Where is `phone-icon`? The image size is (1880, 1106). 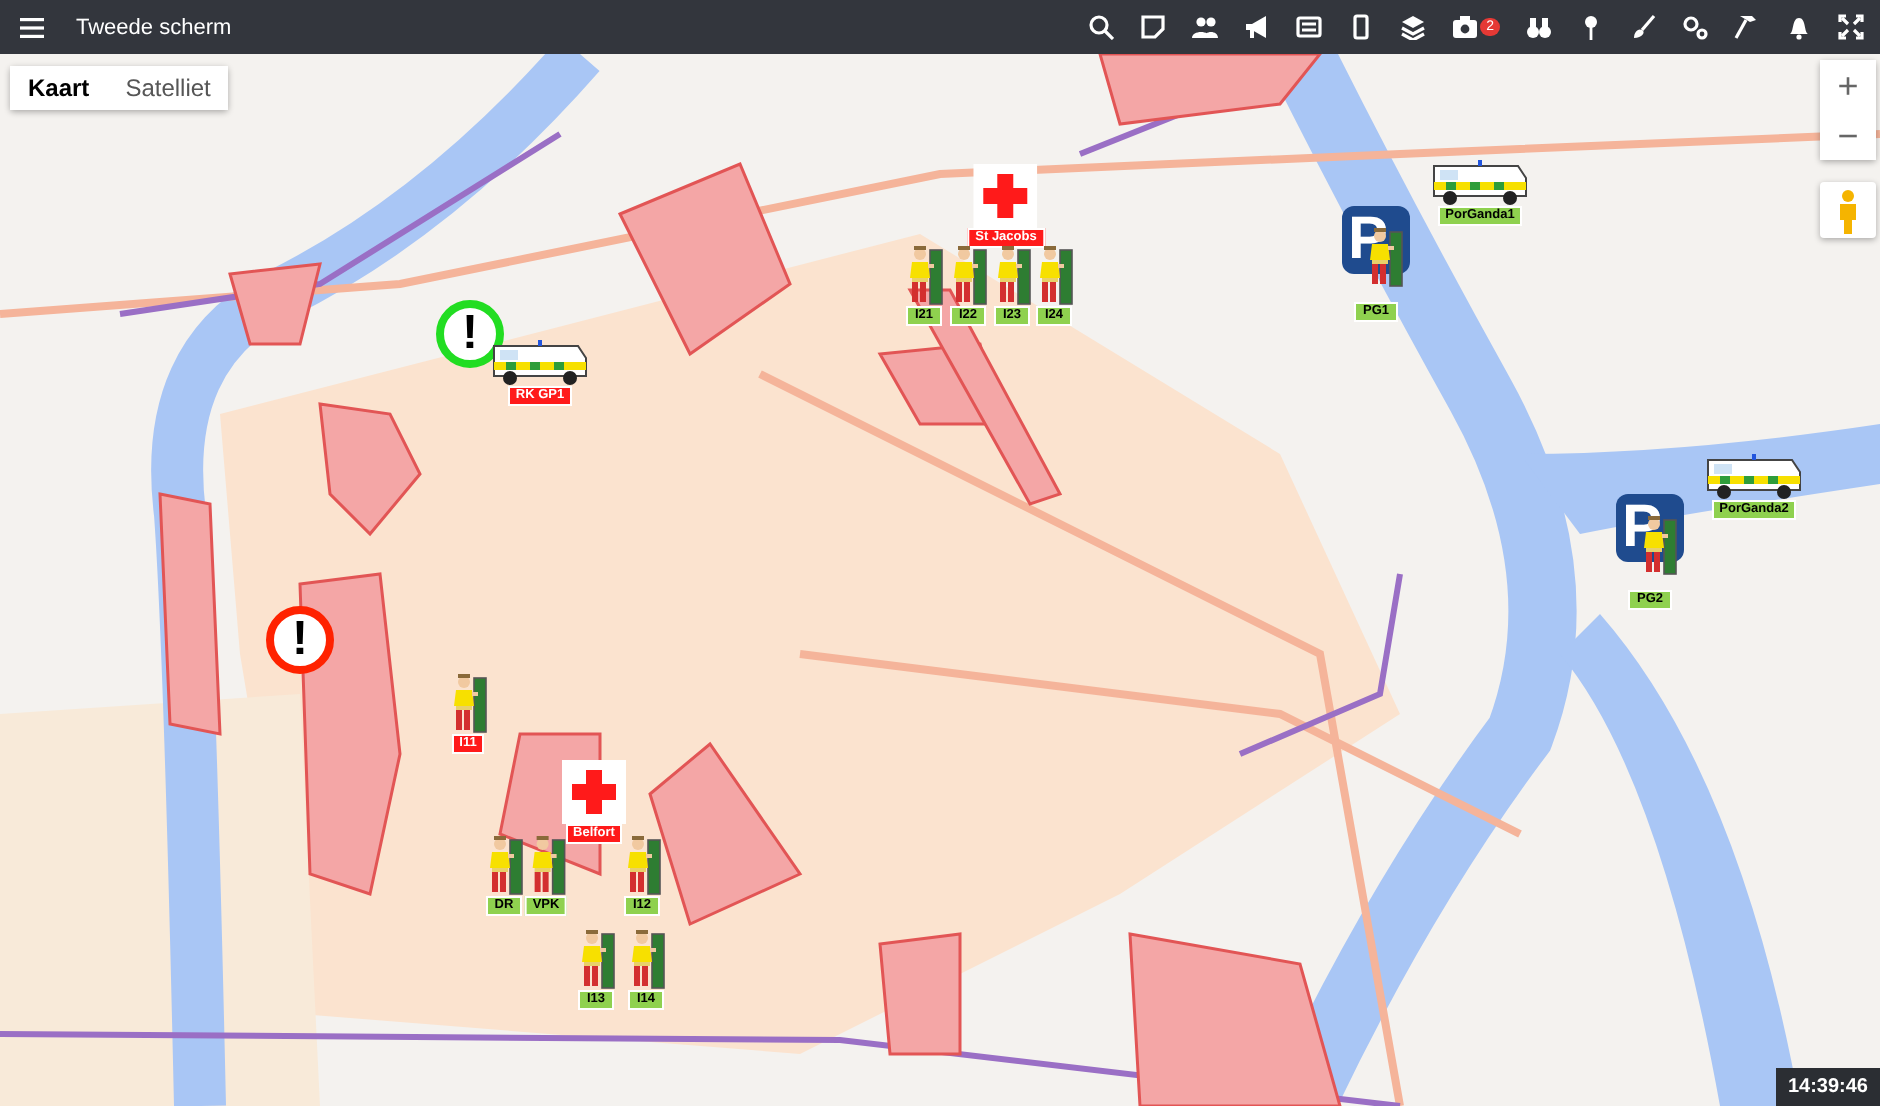 phone-icon is located at coordinates (1361, 27).